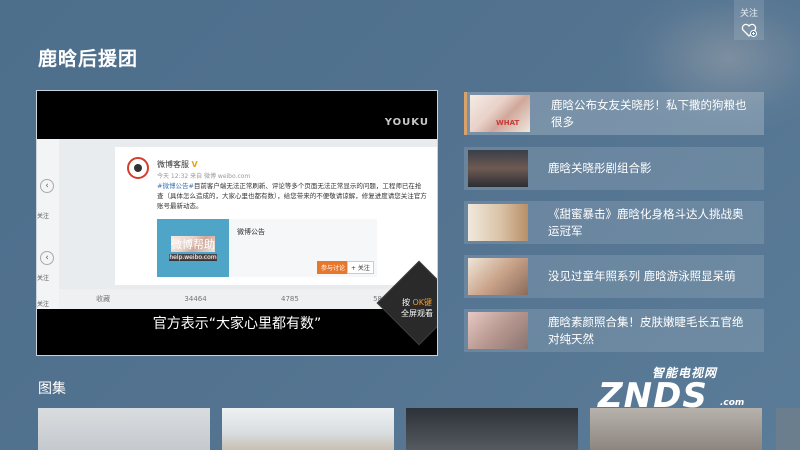 Image resolution: width=800 pixels, height=450 pixels. I want to click on join-discussion-button: 参与讨论, so click(333, 267).